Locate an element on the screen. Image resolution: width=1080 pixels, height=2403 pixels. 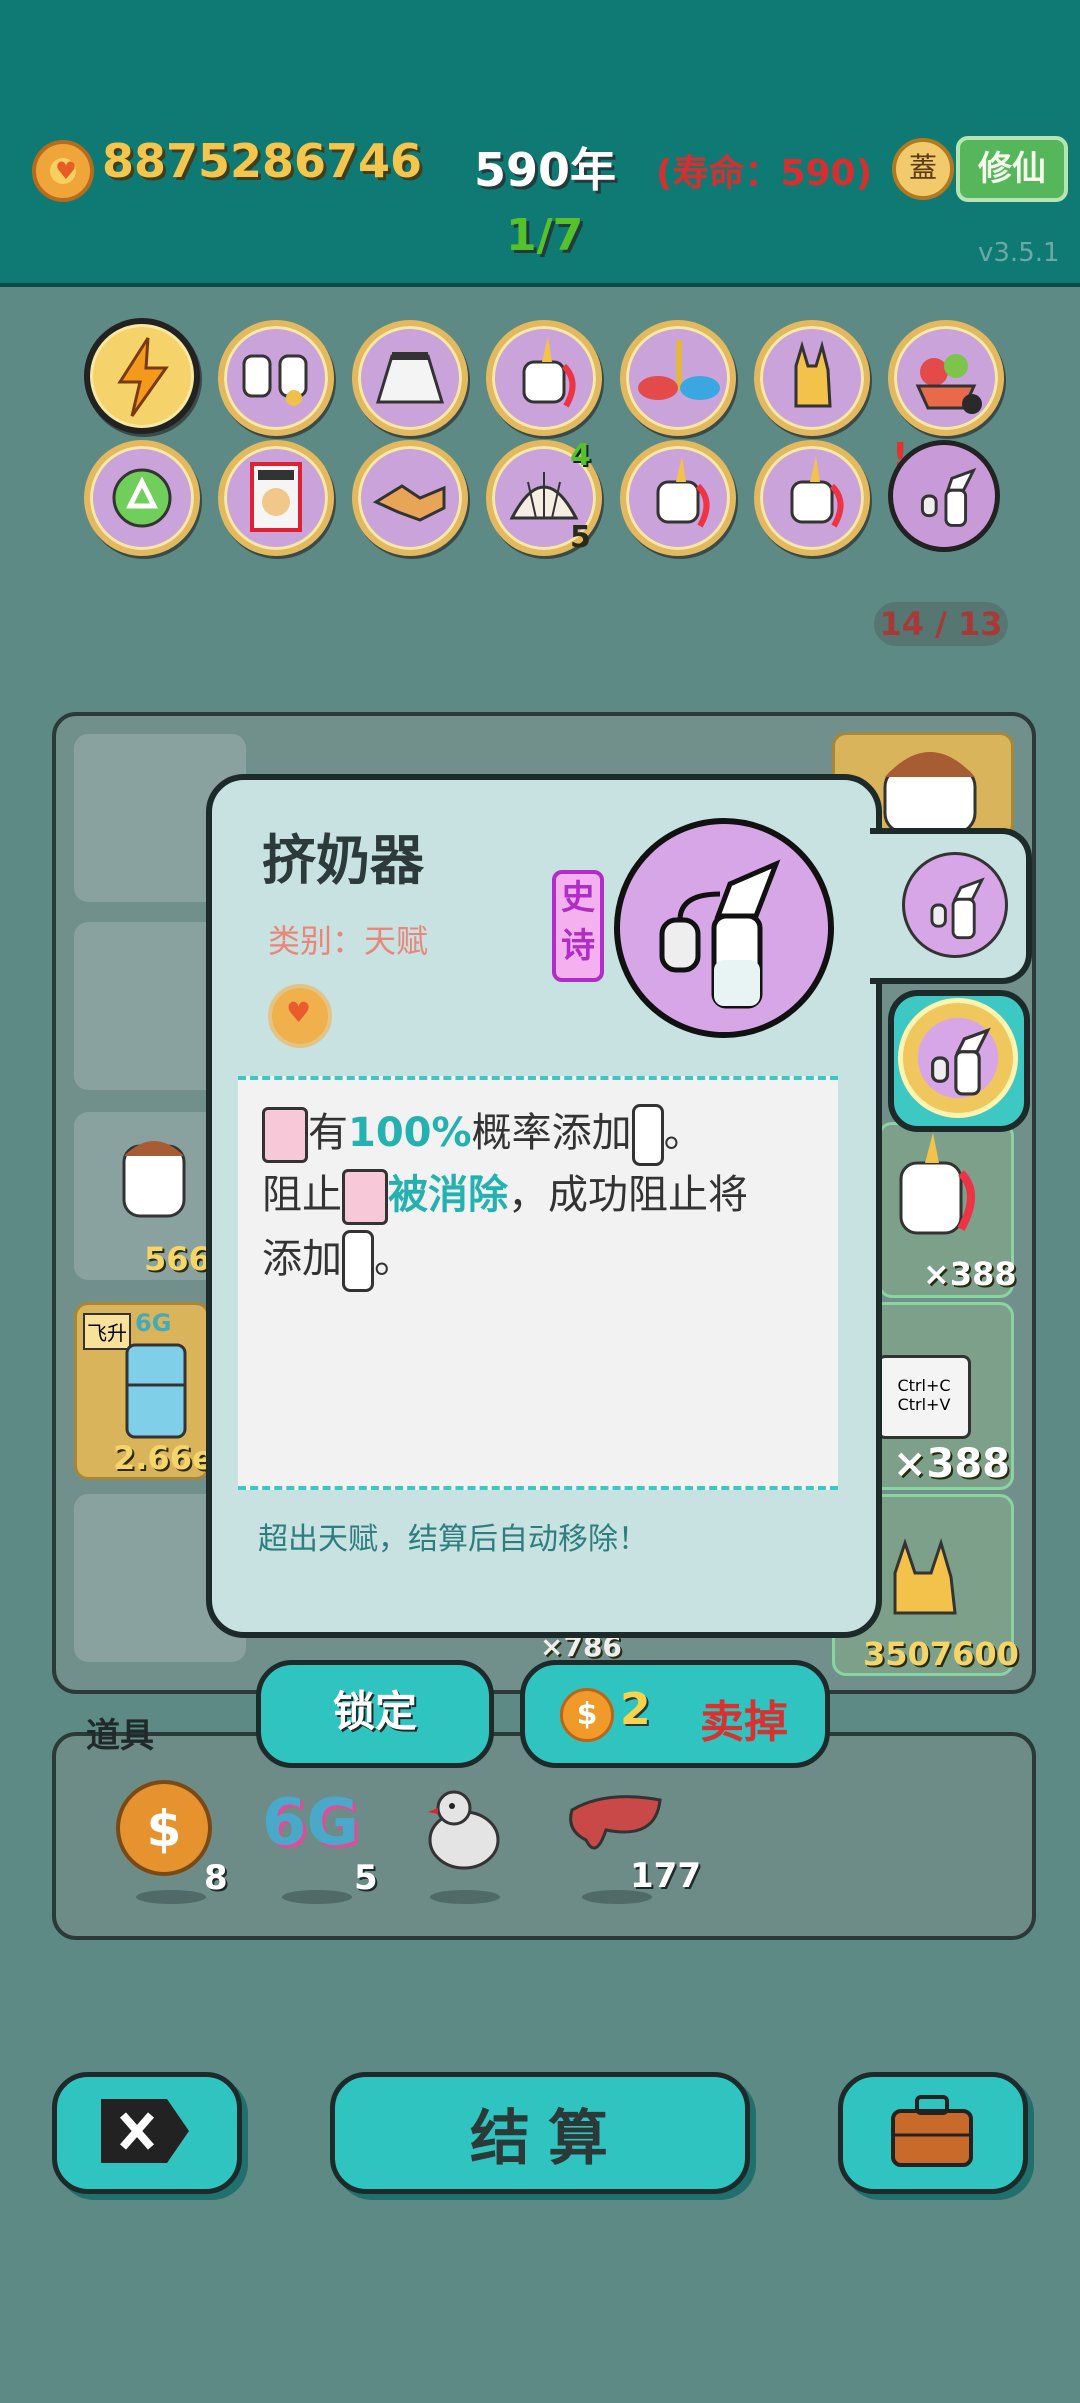
pigeon-icon is located at coordinates (464, 1830).